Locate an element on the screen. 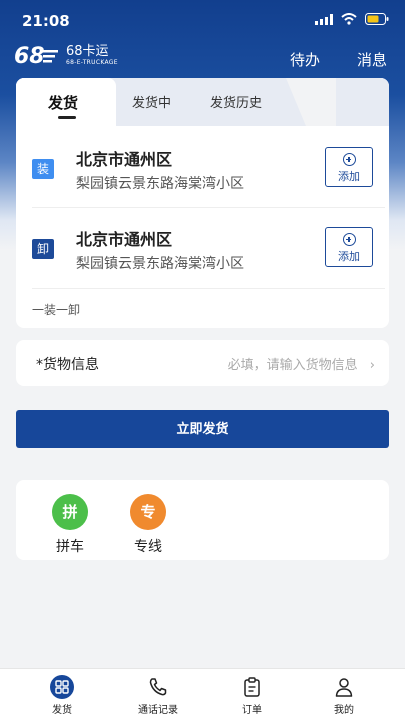 The image size is (405, 720). service-dedicated-line: 专 专线 is located at coordinates (148, 525).